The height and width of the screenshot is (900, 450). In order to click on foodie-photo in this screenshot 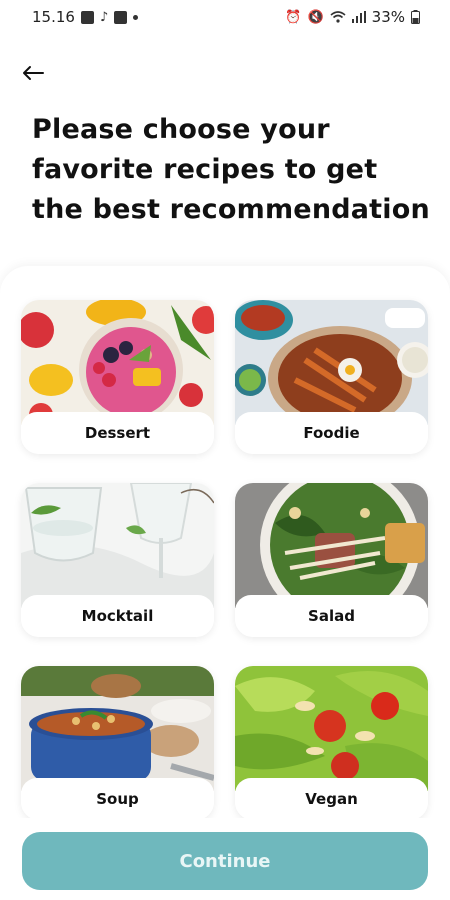, I will do `click(331, 362)`.